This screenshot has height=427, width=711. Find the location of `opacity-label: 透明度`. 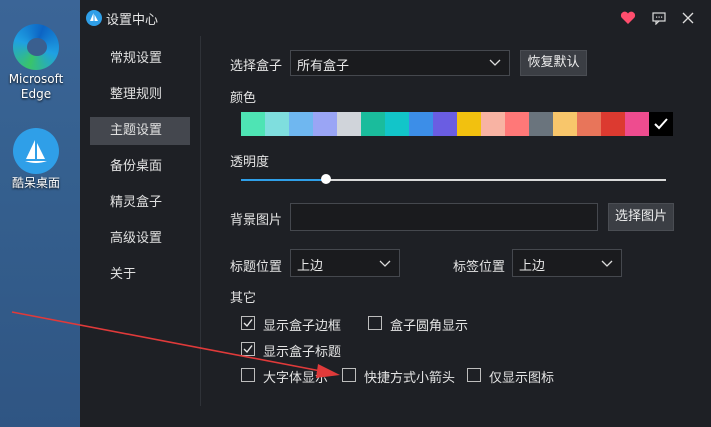

opacity-label: 透明度 is located at coordinates (250, 162).